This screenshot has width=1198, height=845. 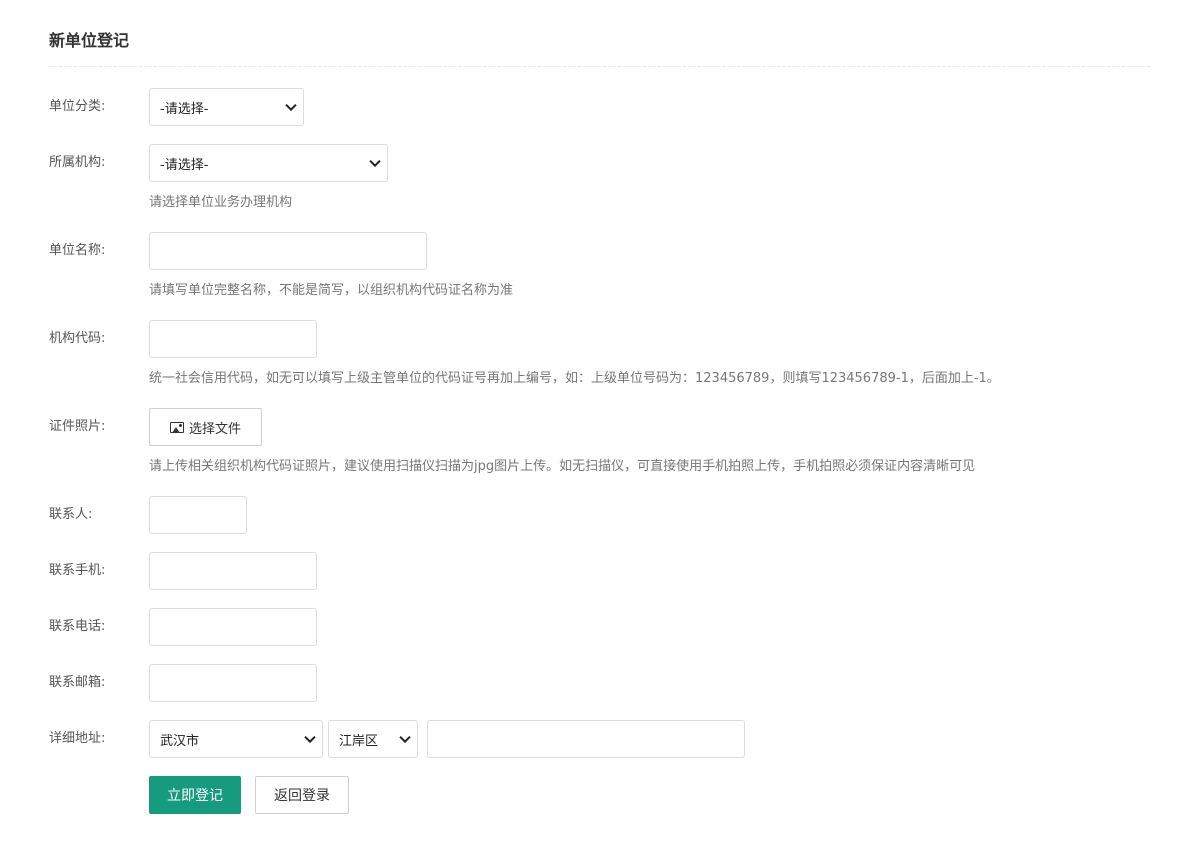 What do you see at coordinates (221, 202) in the screenshot?
I see `org-help: 请选择单位业务办理机构` at bounding box center [221, 202].